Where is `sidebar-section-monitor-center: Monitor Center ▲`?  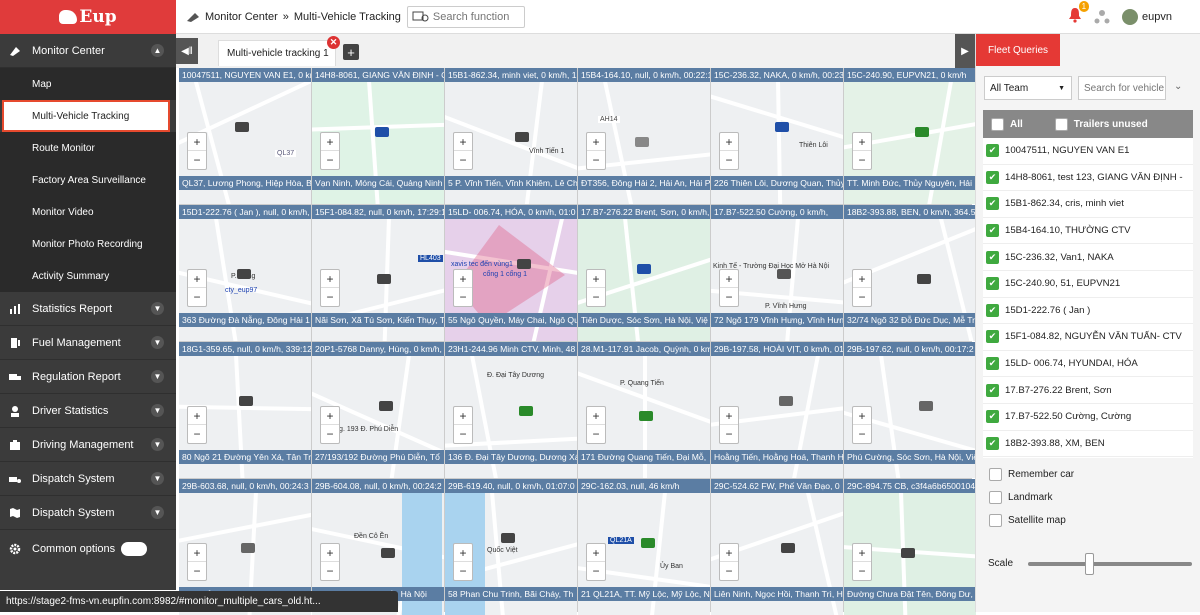 sidebar-section-monitor-center: Monitor Center ▲ is located at coordinates (88, 51).